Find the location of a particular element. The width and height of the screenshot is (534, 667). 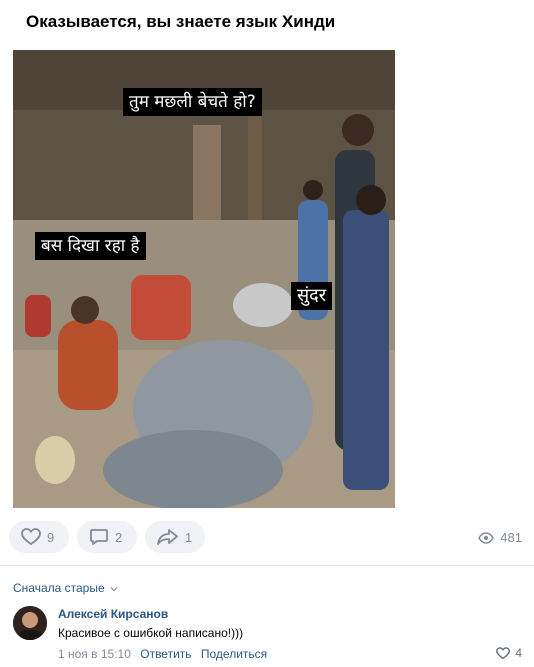

avatar is located at coordinates (30, 623).